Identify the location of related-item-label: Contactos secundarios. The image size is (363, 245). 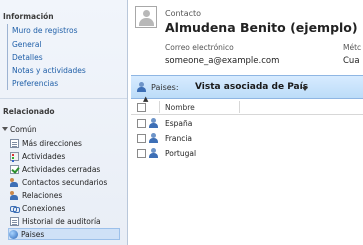
(65, 182).